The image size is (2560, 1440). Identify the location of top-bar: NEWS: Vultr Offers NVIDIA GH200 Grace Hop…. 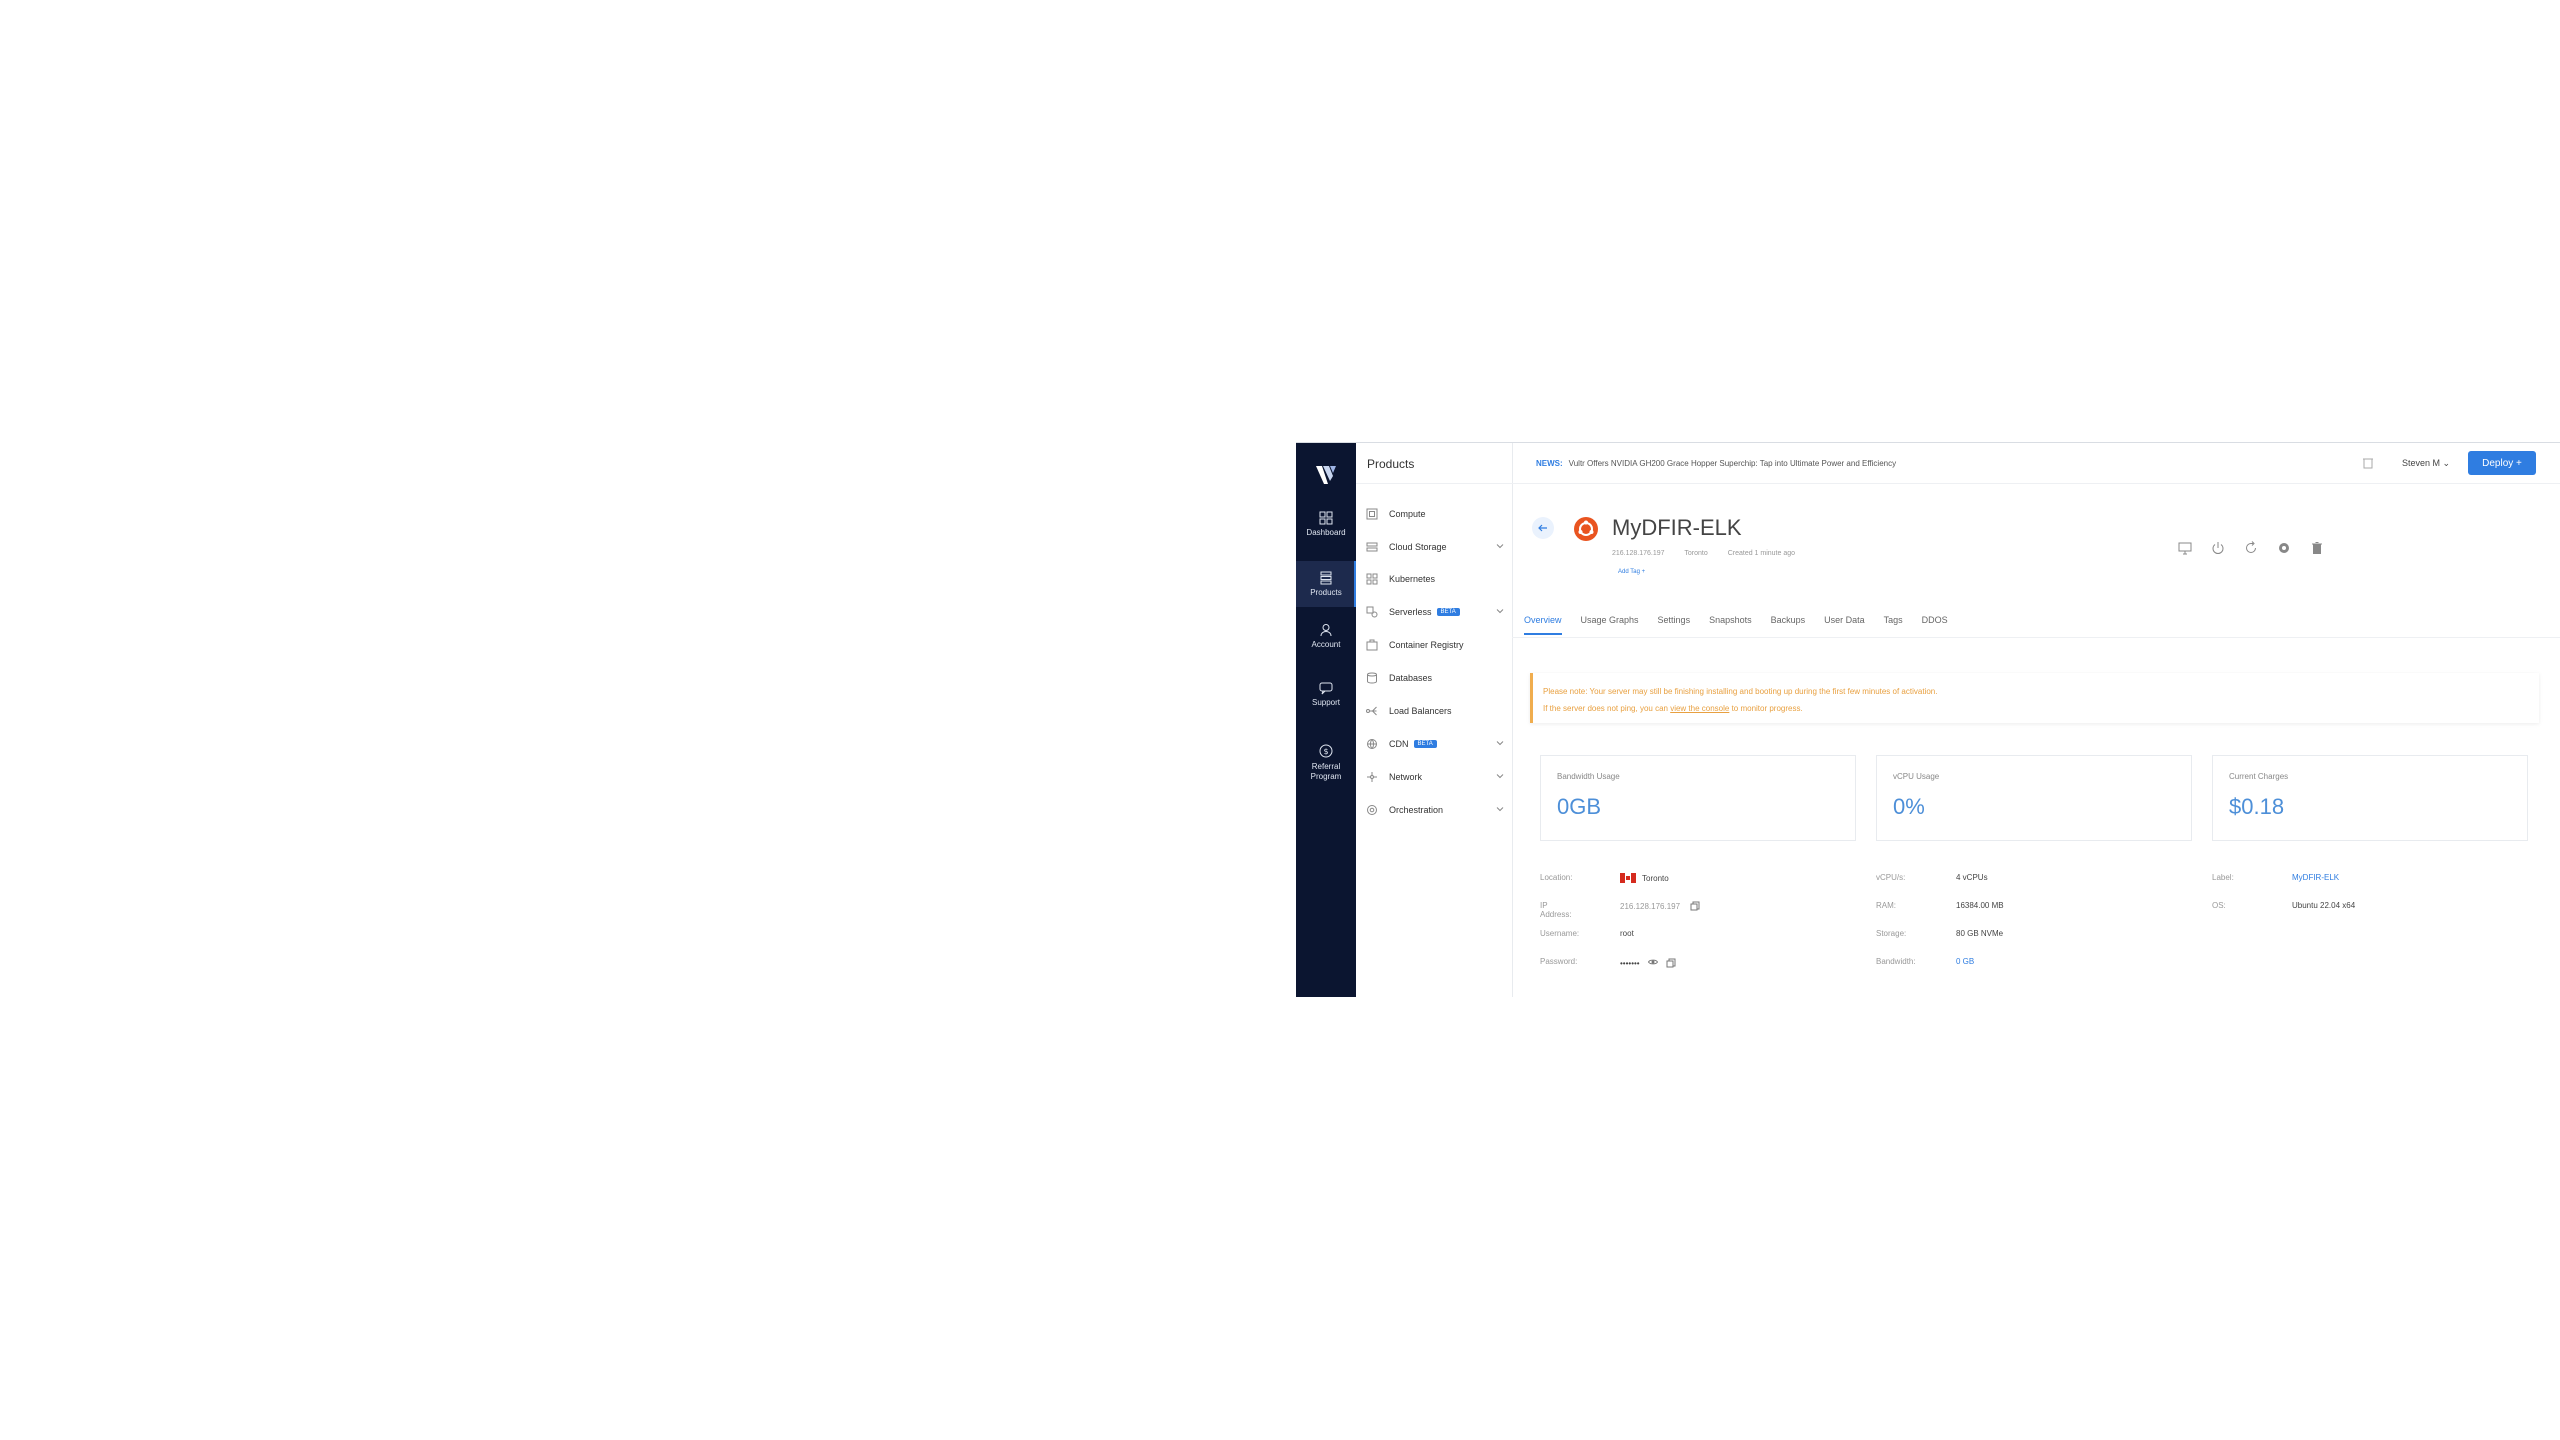
(2036, 463).